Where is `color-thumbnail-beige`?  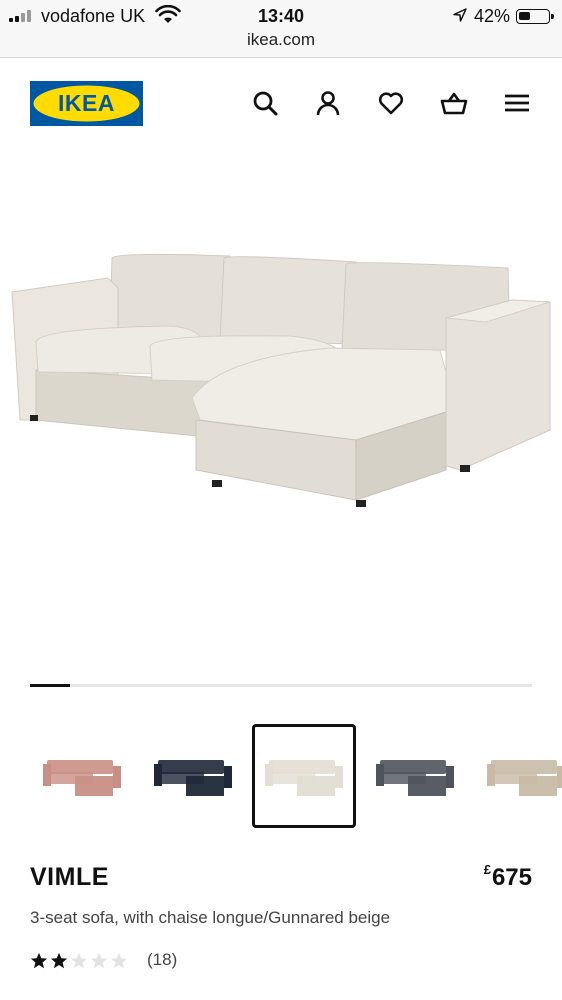 color-thumbnail-beige is located at coordinates (304, 776).